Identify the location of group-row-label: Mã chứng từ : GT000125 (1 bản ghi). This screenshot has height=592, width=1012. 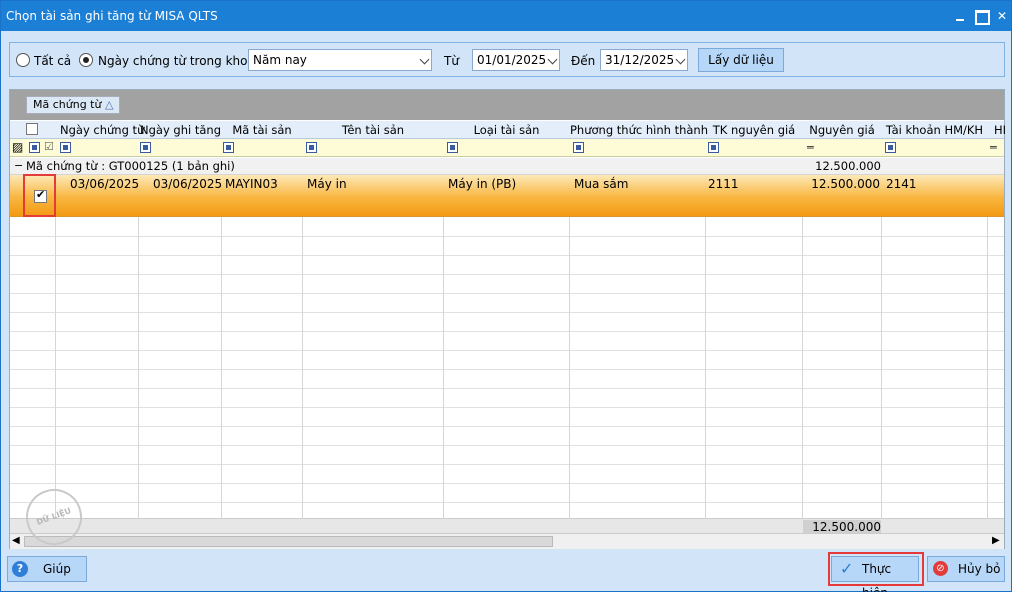
(130, 166).